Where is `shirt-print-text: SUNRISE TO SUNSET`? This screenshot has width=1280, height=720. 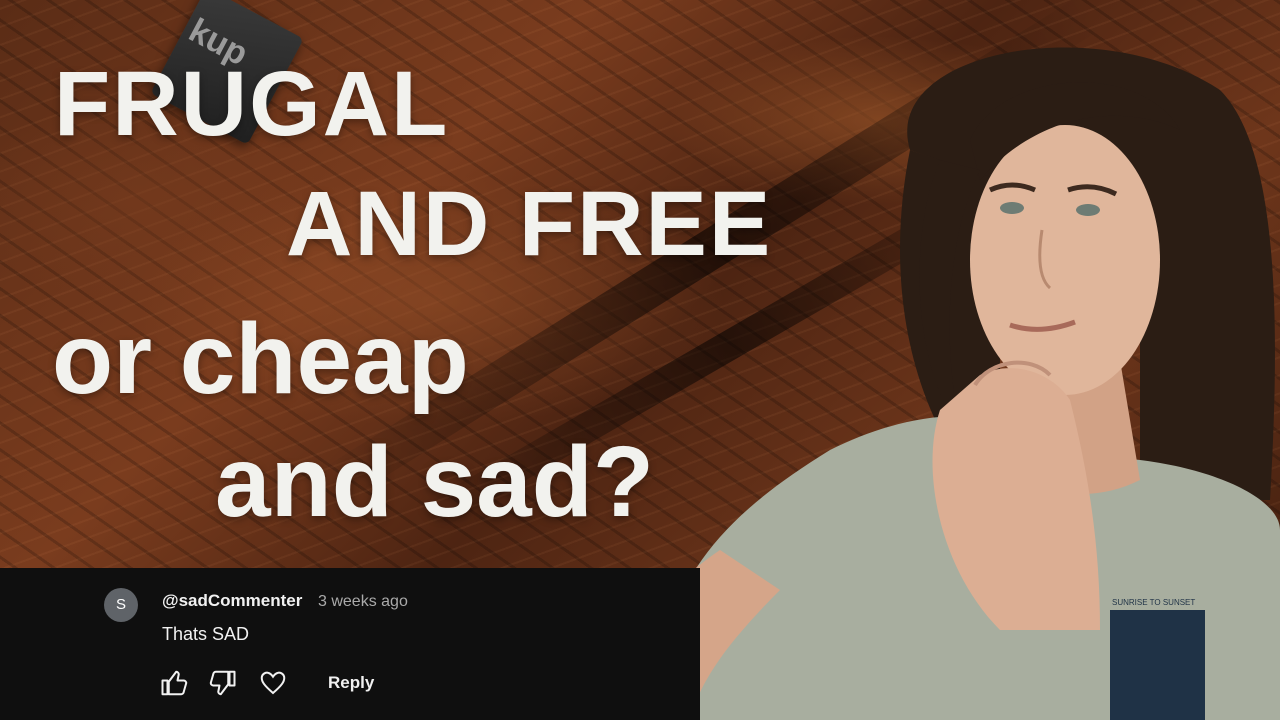 shirt-print-text: SUNRISE TO SUNSET is located at coordinates (1153, 602).